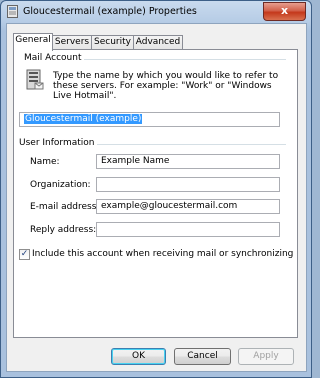  I want to click on email-label: E-mail address:, so click(65, 207).